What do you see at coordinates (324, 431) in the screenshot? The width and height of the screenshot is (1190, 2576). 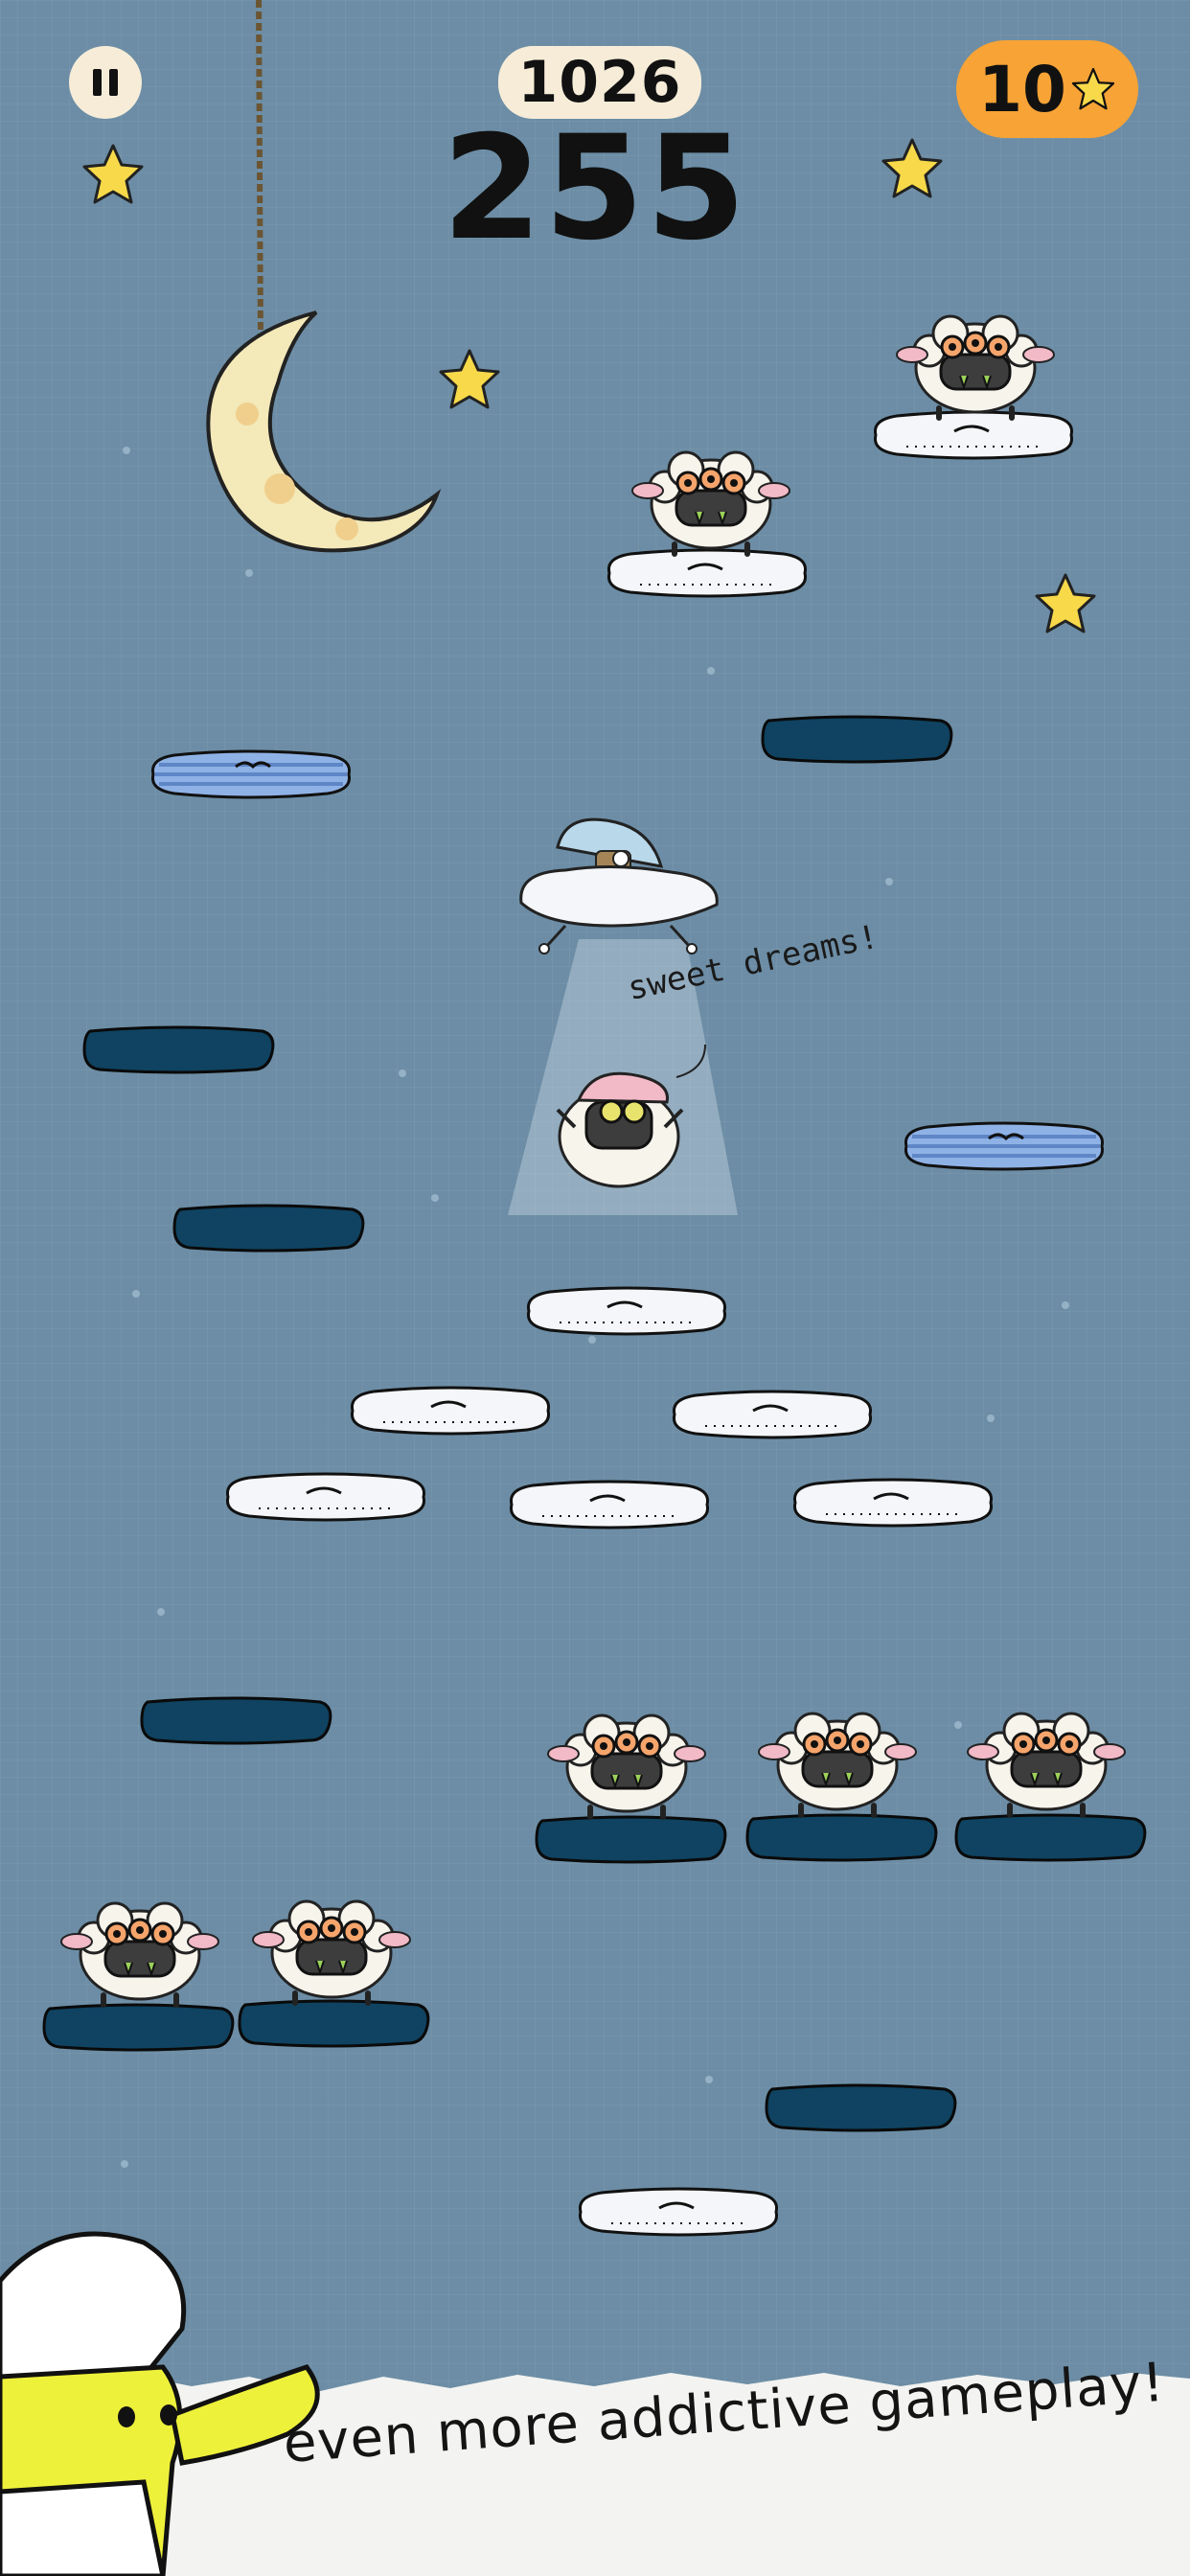 I see `moon-decoration` at bounding box center [324, 431].